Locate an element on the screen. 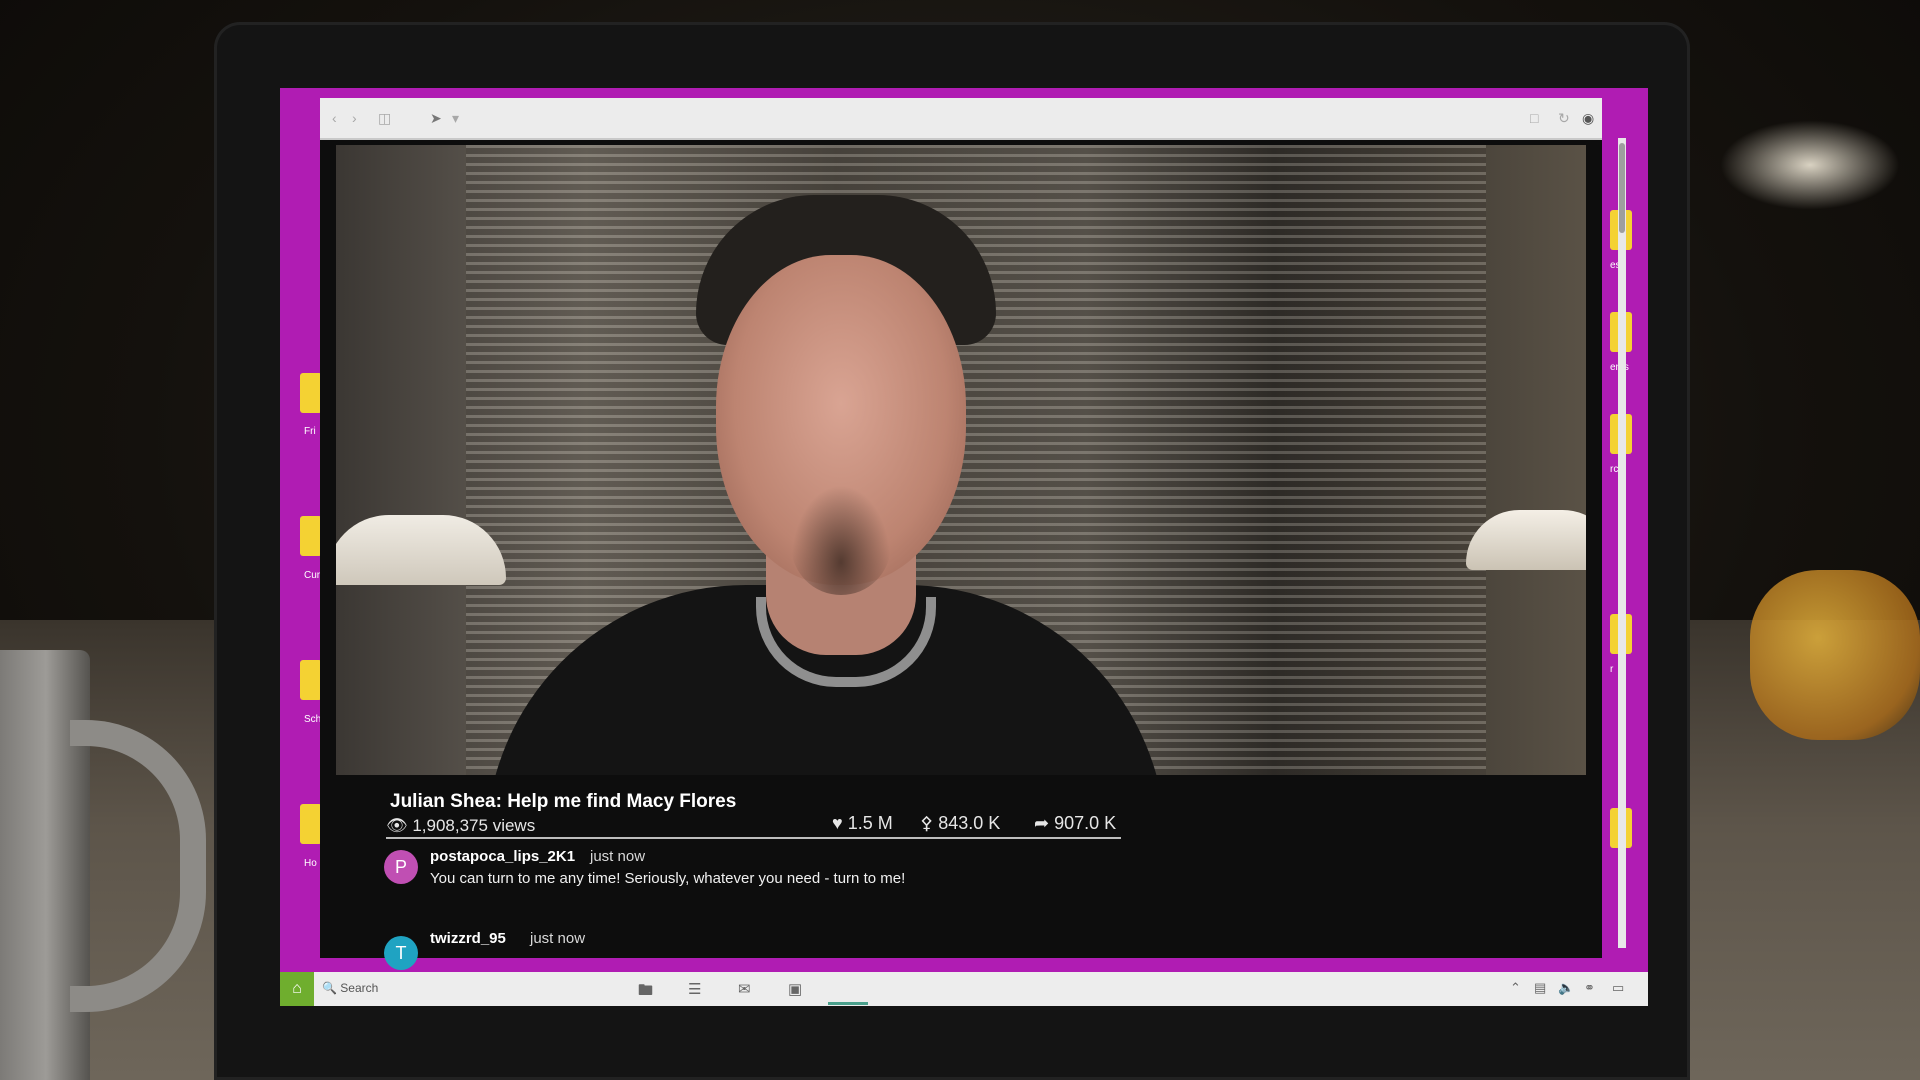  share-arrow-icon: ➦ is located at coordinates (1042, 823).